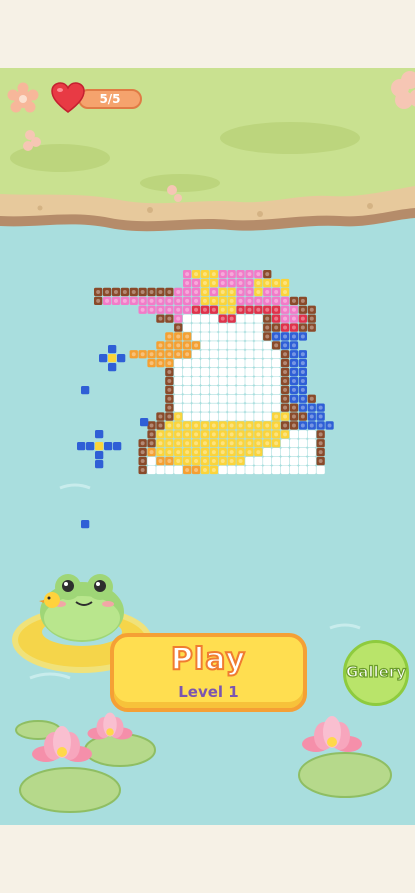 The height and width of the screenshot is (893, 415). What do you see at coordinates (23, 99) in the screenshot?
I see `settings-button` at bounding box center [23, 99].